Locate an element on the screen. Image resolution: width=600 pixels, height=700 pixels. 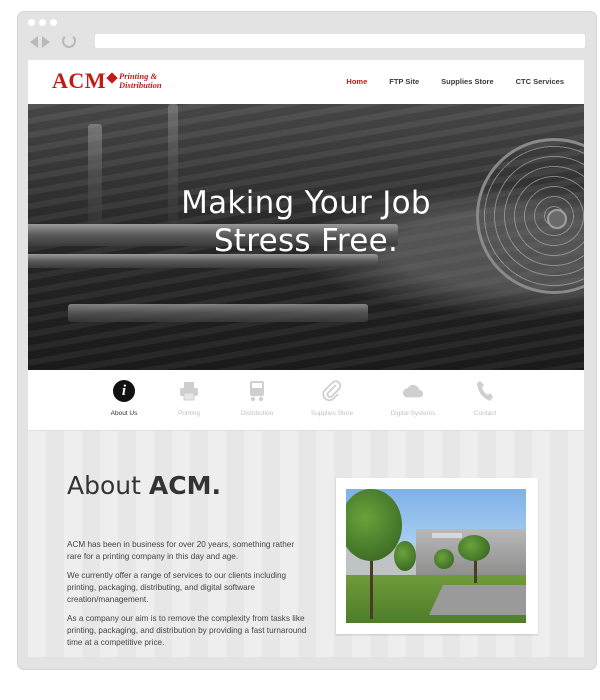
about-heading-bold: ACM. is located at coordinates (184, 485).